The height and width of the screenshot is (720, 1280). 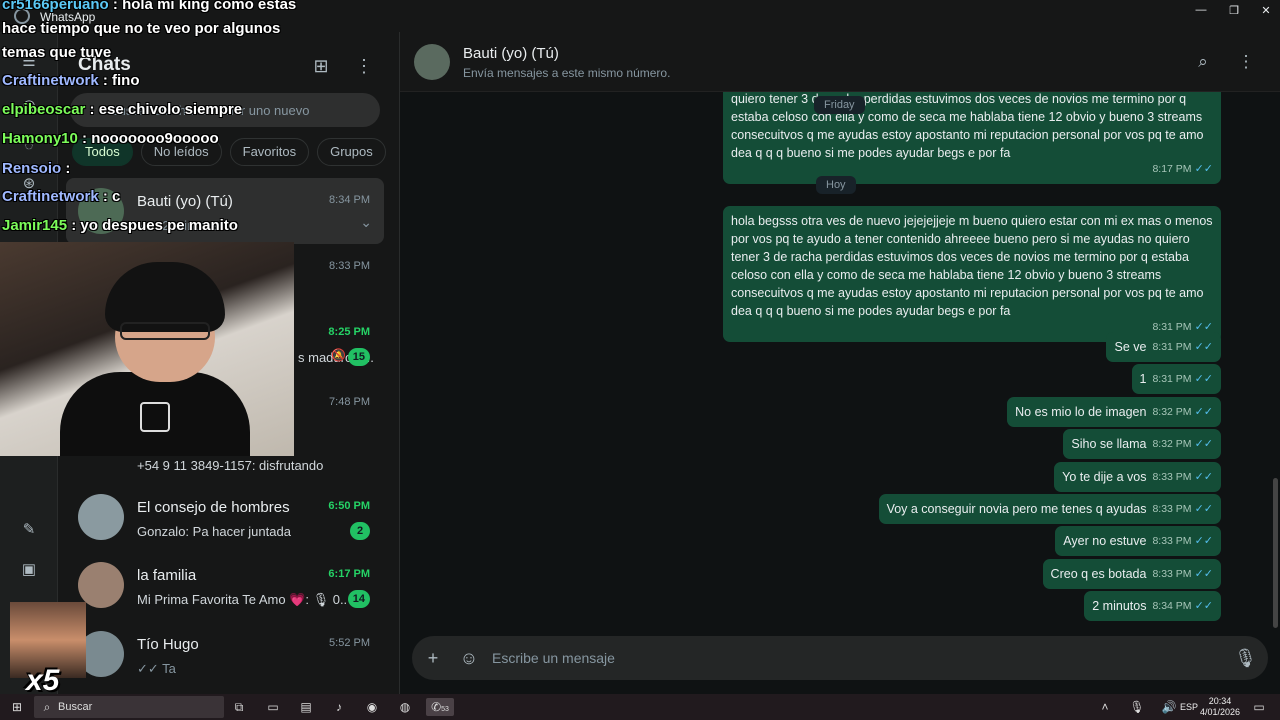 What do you see at coordinates (1131, 574) in the screenshot?
I see `message-bubble: Creo q es botada 8:33 PM ✓✓` at bounding box center [1131, 574].